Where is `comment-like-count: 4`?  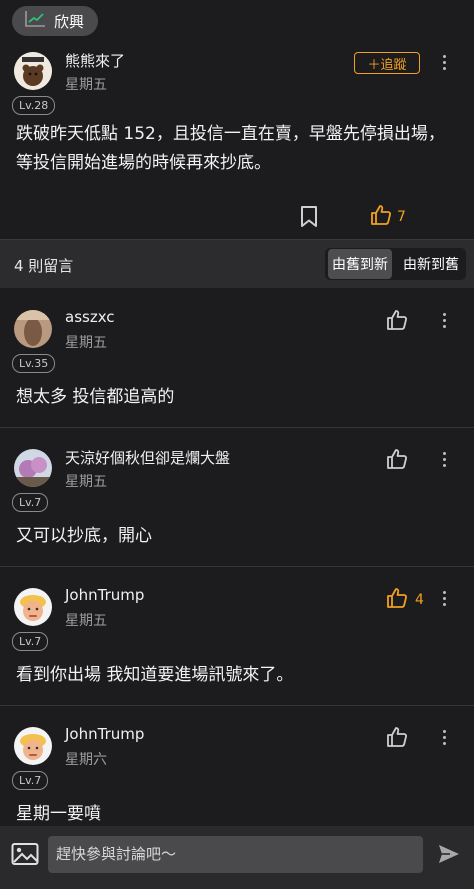
comment-like-count: 4 is located at coordinates (419, 600).